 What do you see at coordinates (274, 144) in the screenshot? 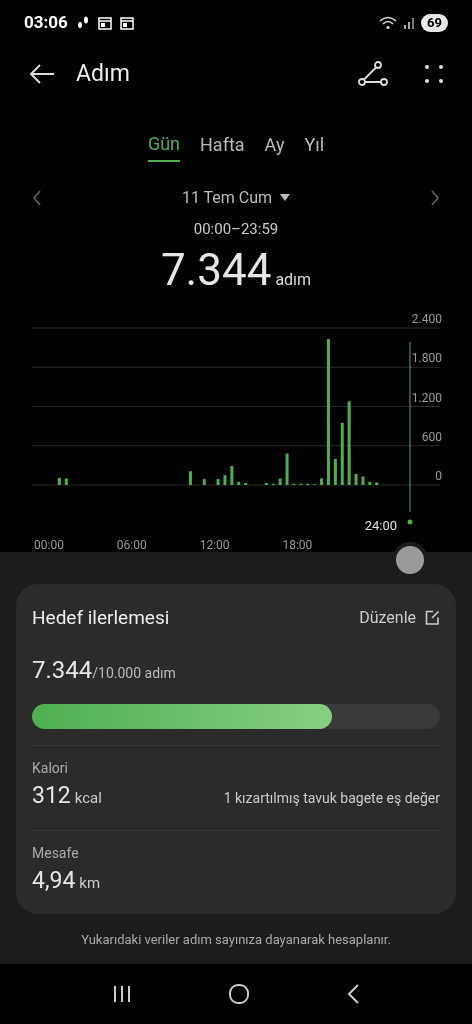
I see `period-tab: Ay` at bounding box center [274, 144].